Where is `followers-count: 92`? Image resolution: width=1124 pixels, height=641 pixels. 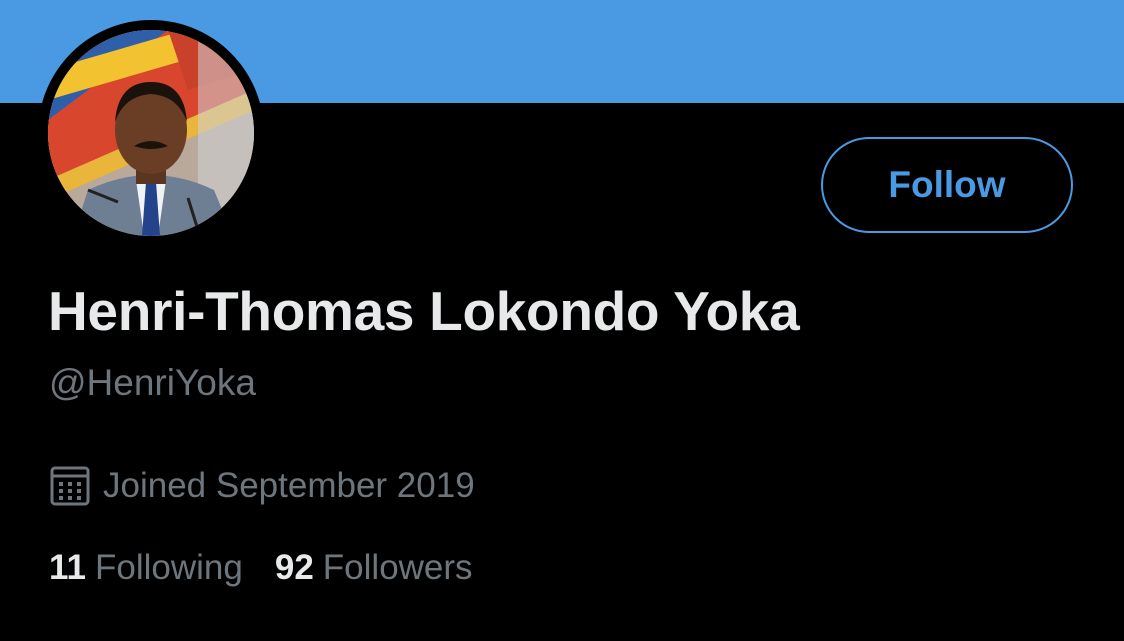 followers-count: 92 is located at coordinates (294, 567).